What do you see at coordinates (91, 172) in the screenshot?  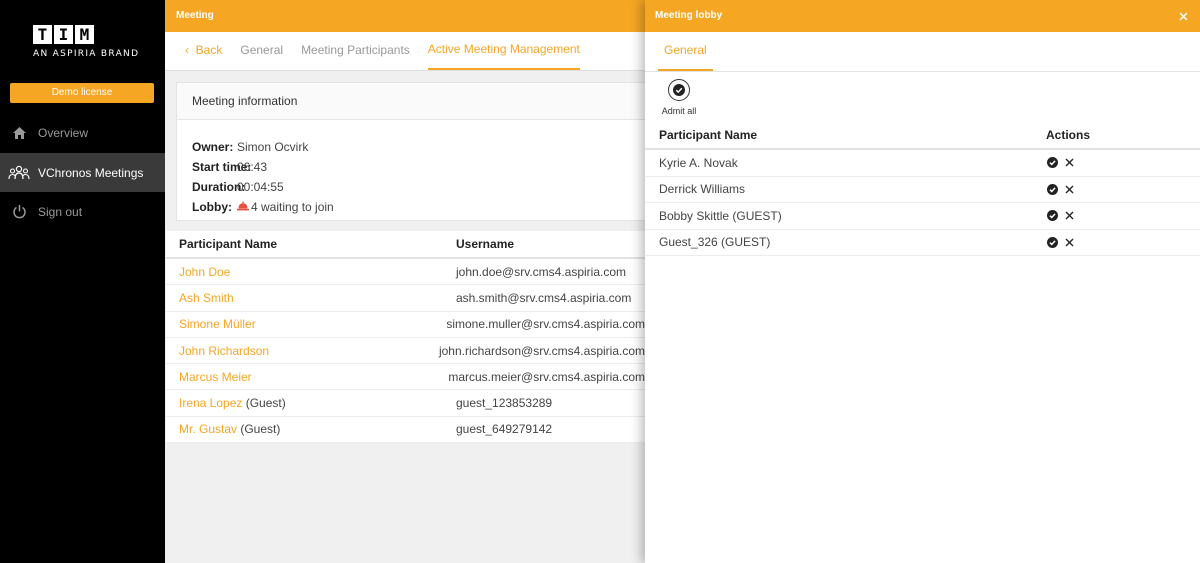 I see `sidebar-item-label: VChronos Meetings` at bounding box center [91, 172].